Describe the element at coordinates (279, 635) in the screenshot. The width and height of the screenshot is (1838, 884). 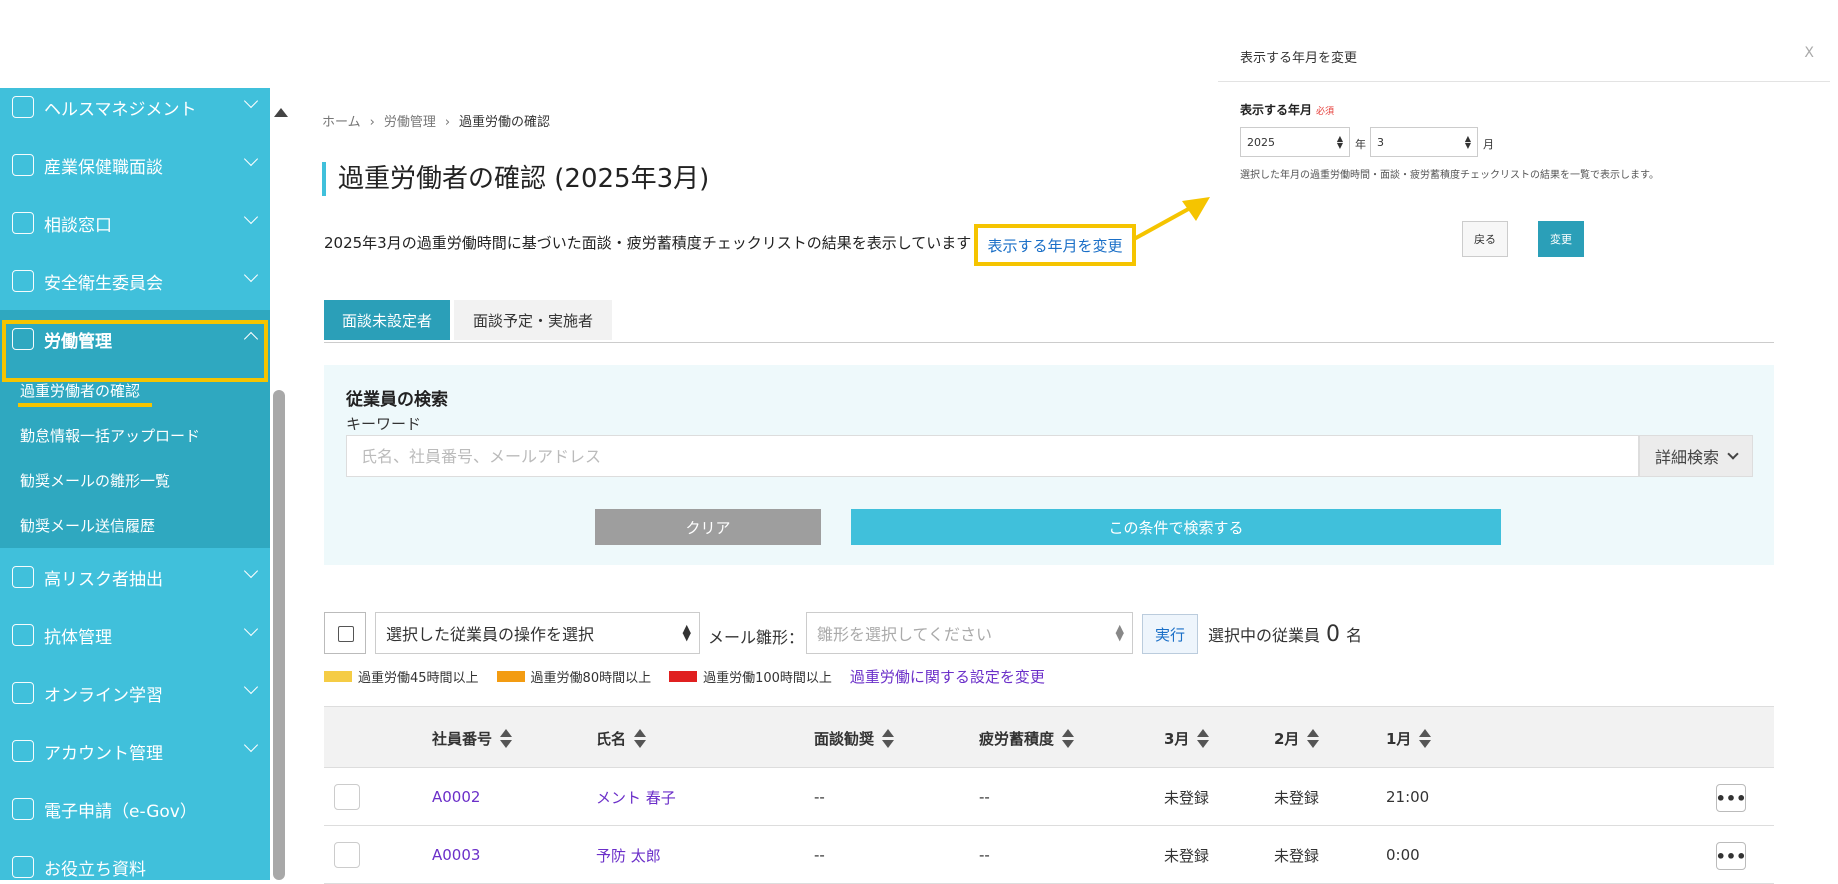
I see `scrollbar-thumb` at that location.